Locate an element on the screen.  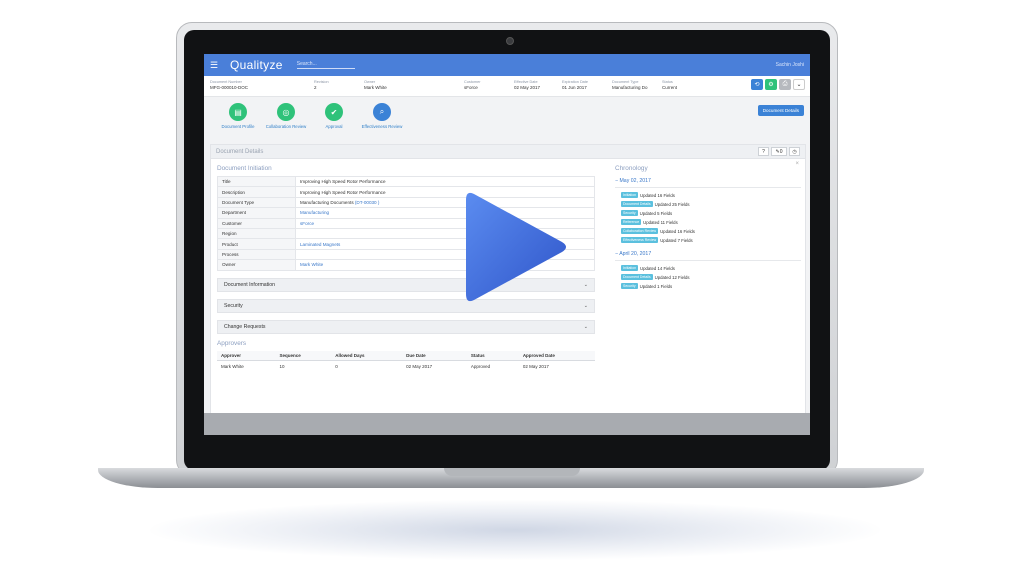
info-expiration-date: Expiration Date 01 Jun 2017 is located at coordinates (575, 85).